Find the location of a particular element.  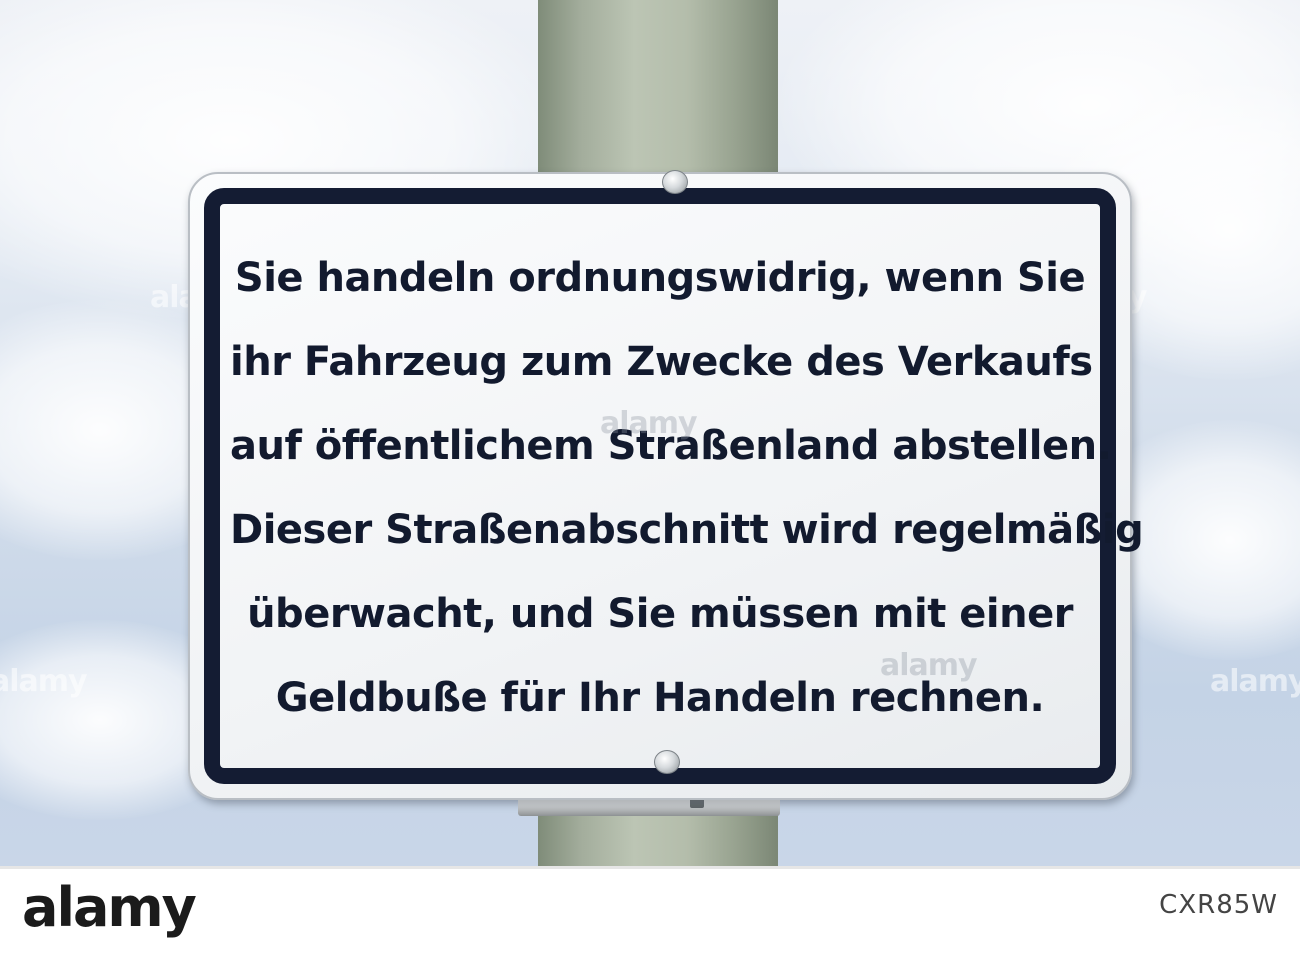

footer-divider is located at coordinates (650, 867).